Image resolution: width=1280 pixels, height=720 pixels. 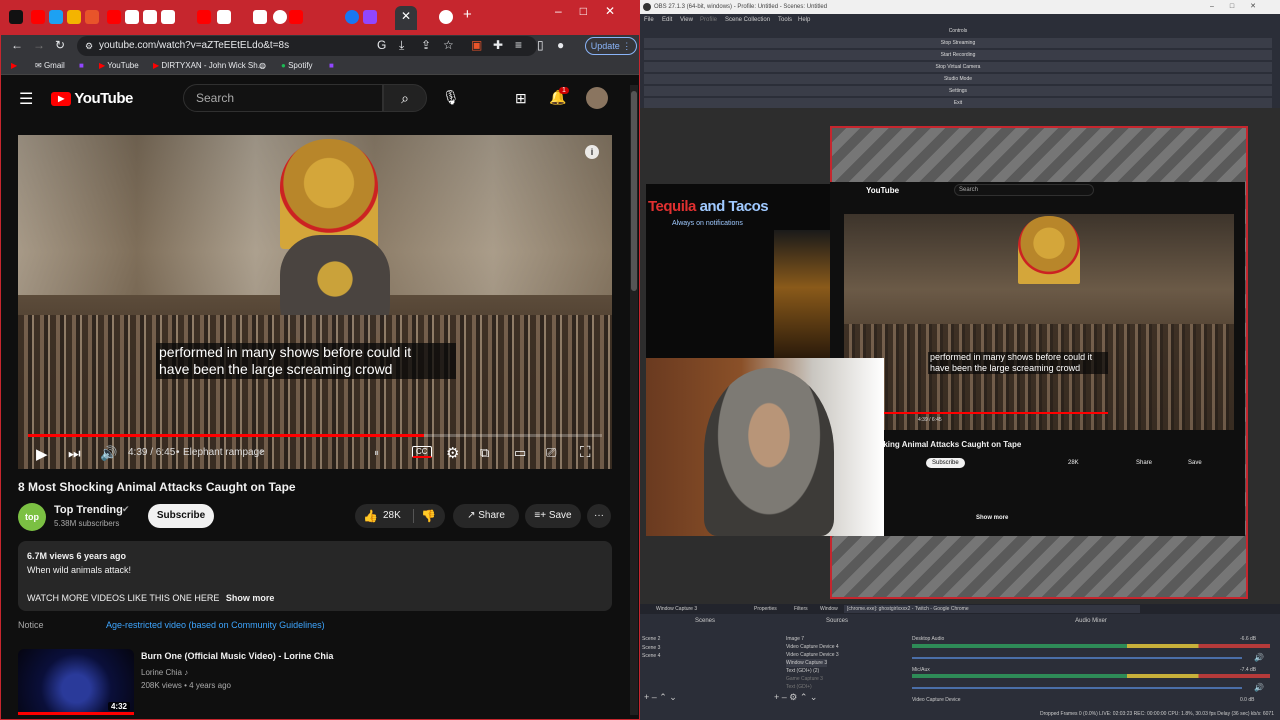 I want to click on add-source-icon: + – ⚙ ⌃ ⌄, so click(x=795, y=697).